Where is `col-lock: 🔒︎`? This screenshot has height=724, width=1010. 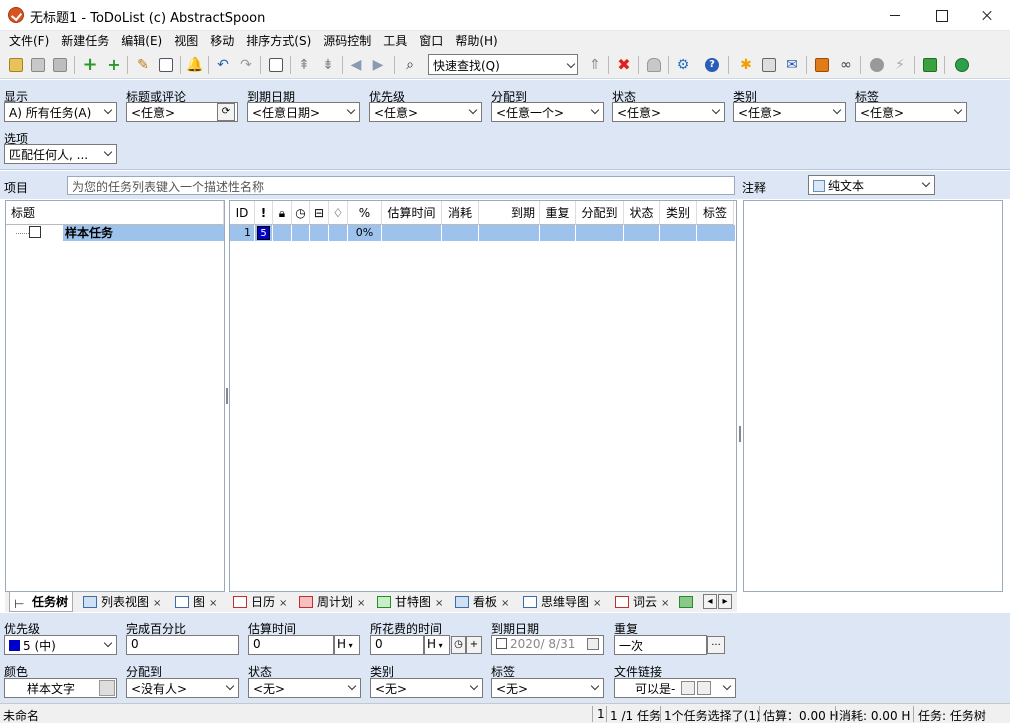
col-lock: 🔒︎ is located at coordinates (282, 213).